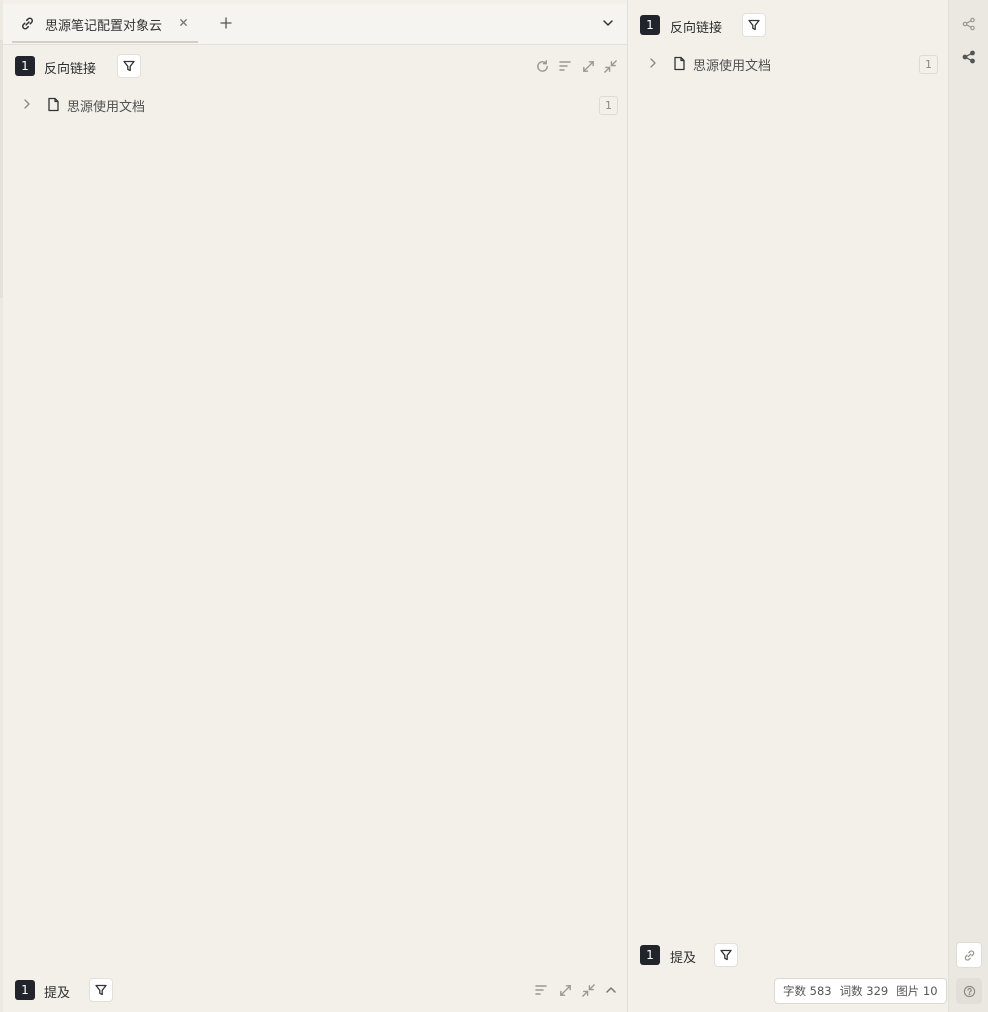 The height and width of the screenshot is (1012, 988). What do you see at coordinates (650, 955) in the screenshot?
I see `right-mentions-count-badge: 1` at bounding box center [650, 955].